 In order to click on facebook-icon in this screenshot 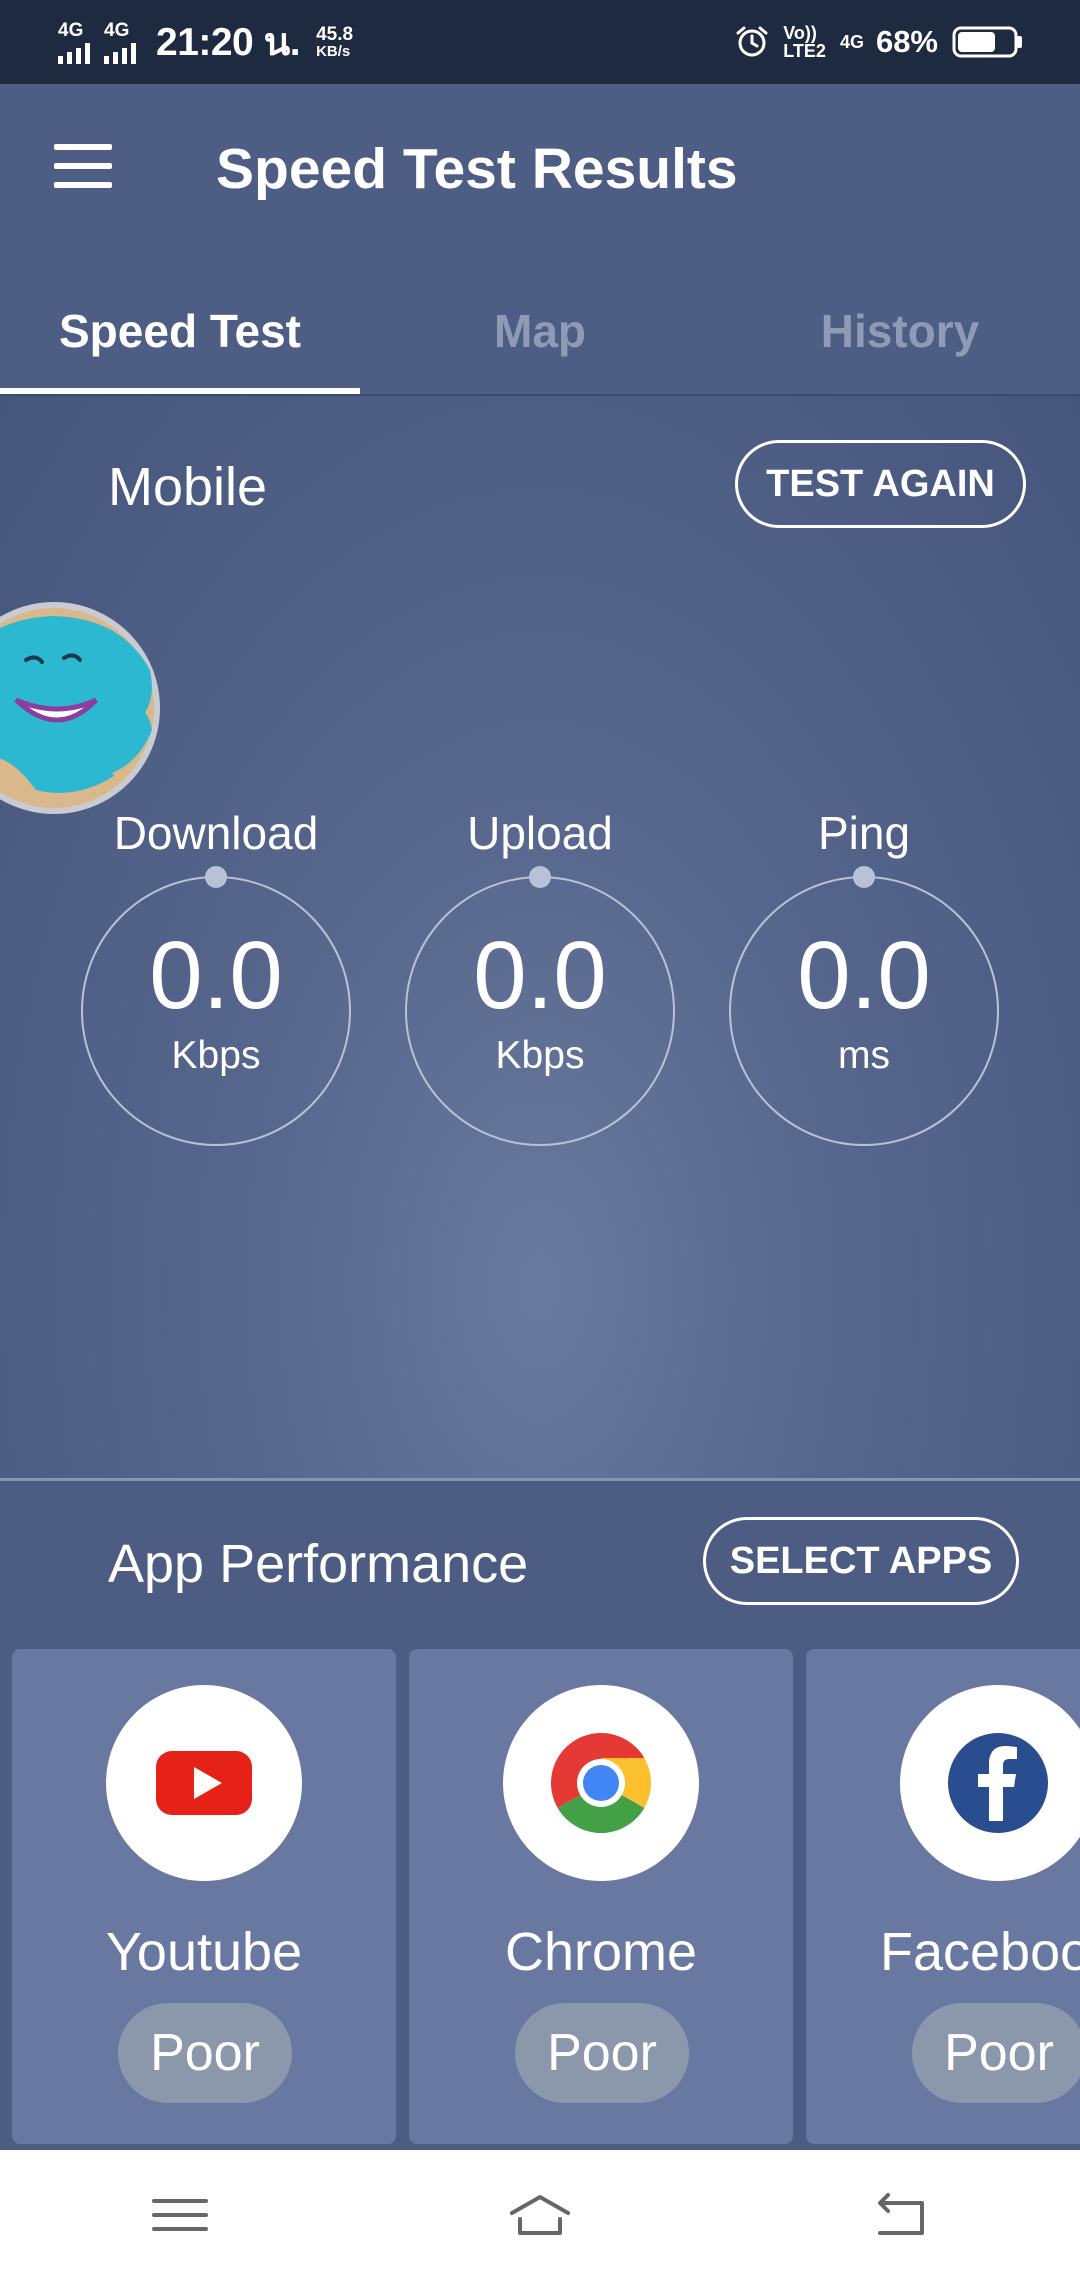, I will do `click(998, 1783)`.